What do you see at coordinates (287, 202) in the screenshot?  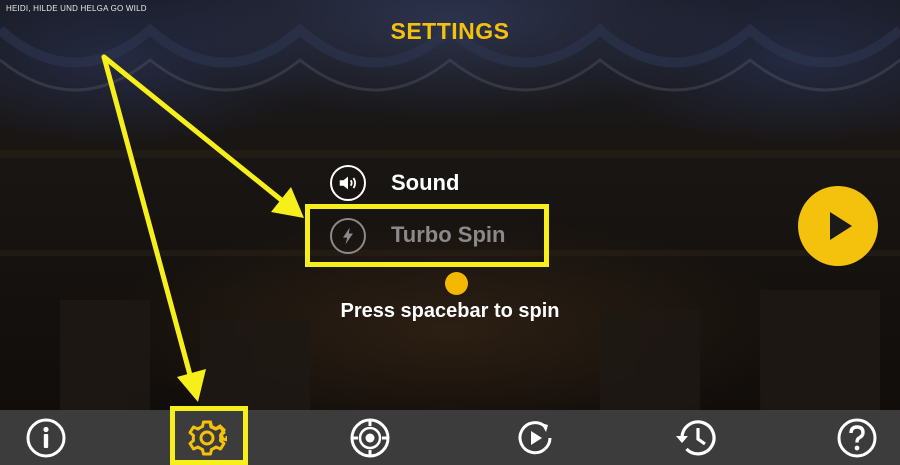 I see `arrowhead-turbo-spin` at bounding box center [287, 202].